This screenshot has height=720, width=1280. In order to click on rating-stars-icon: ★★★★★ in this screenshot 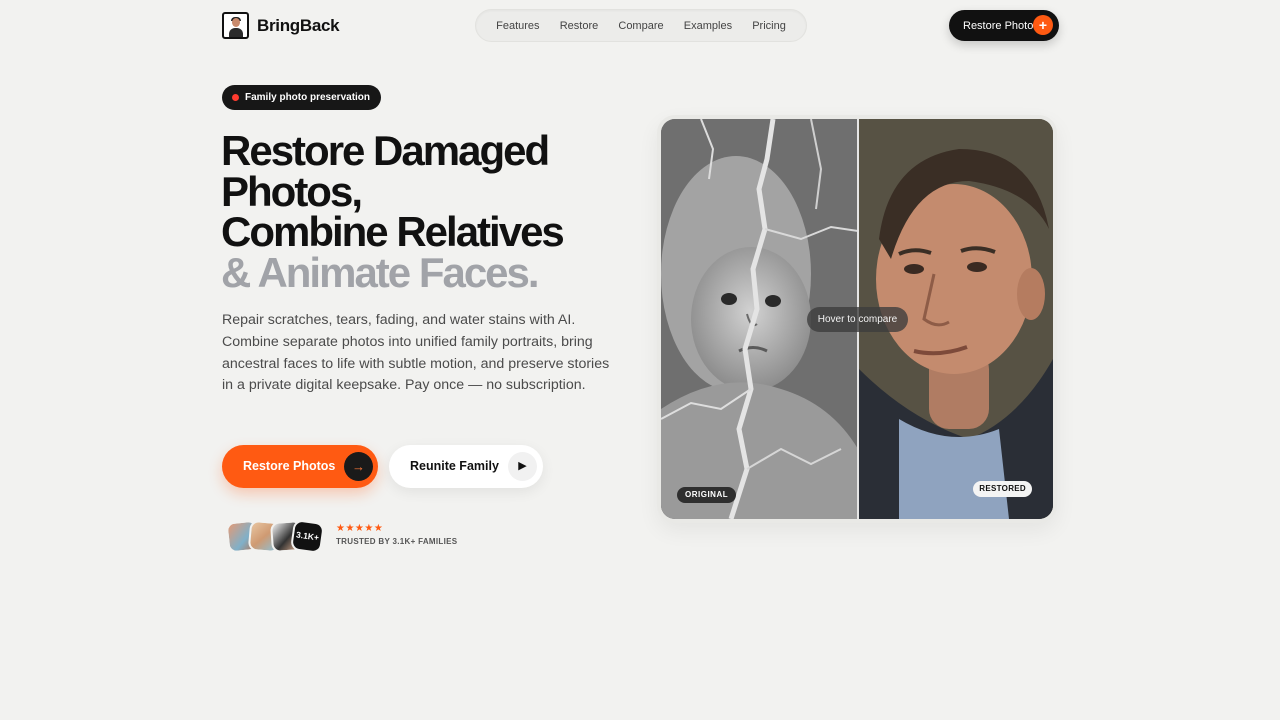, I will do `click(360, 528)`.